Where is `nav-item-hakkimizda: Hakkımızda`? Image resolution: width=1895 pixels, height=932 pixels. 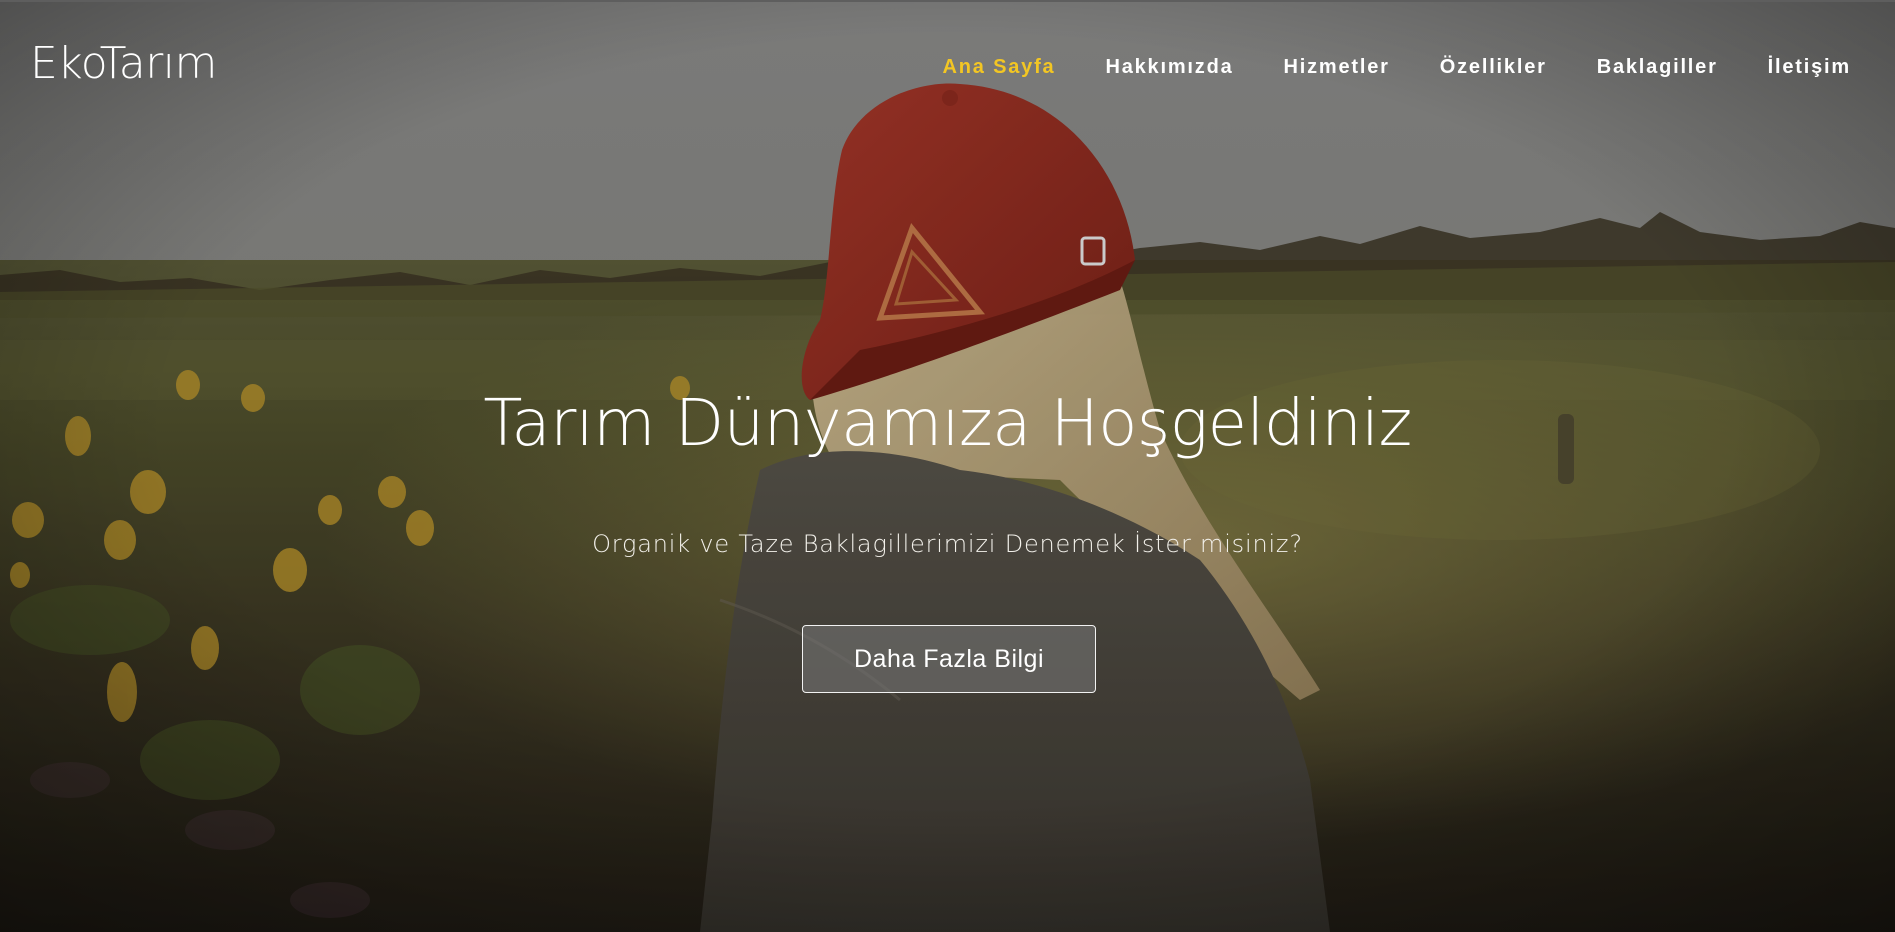 nav-item-hakkimizda: Hakkımızda is located at coordinates (1169, 67).